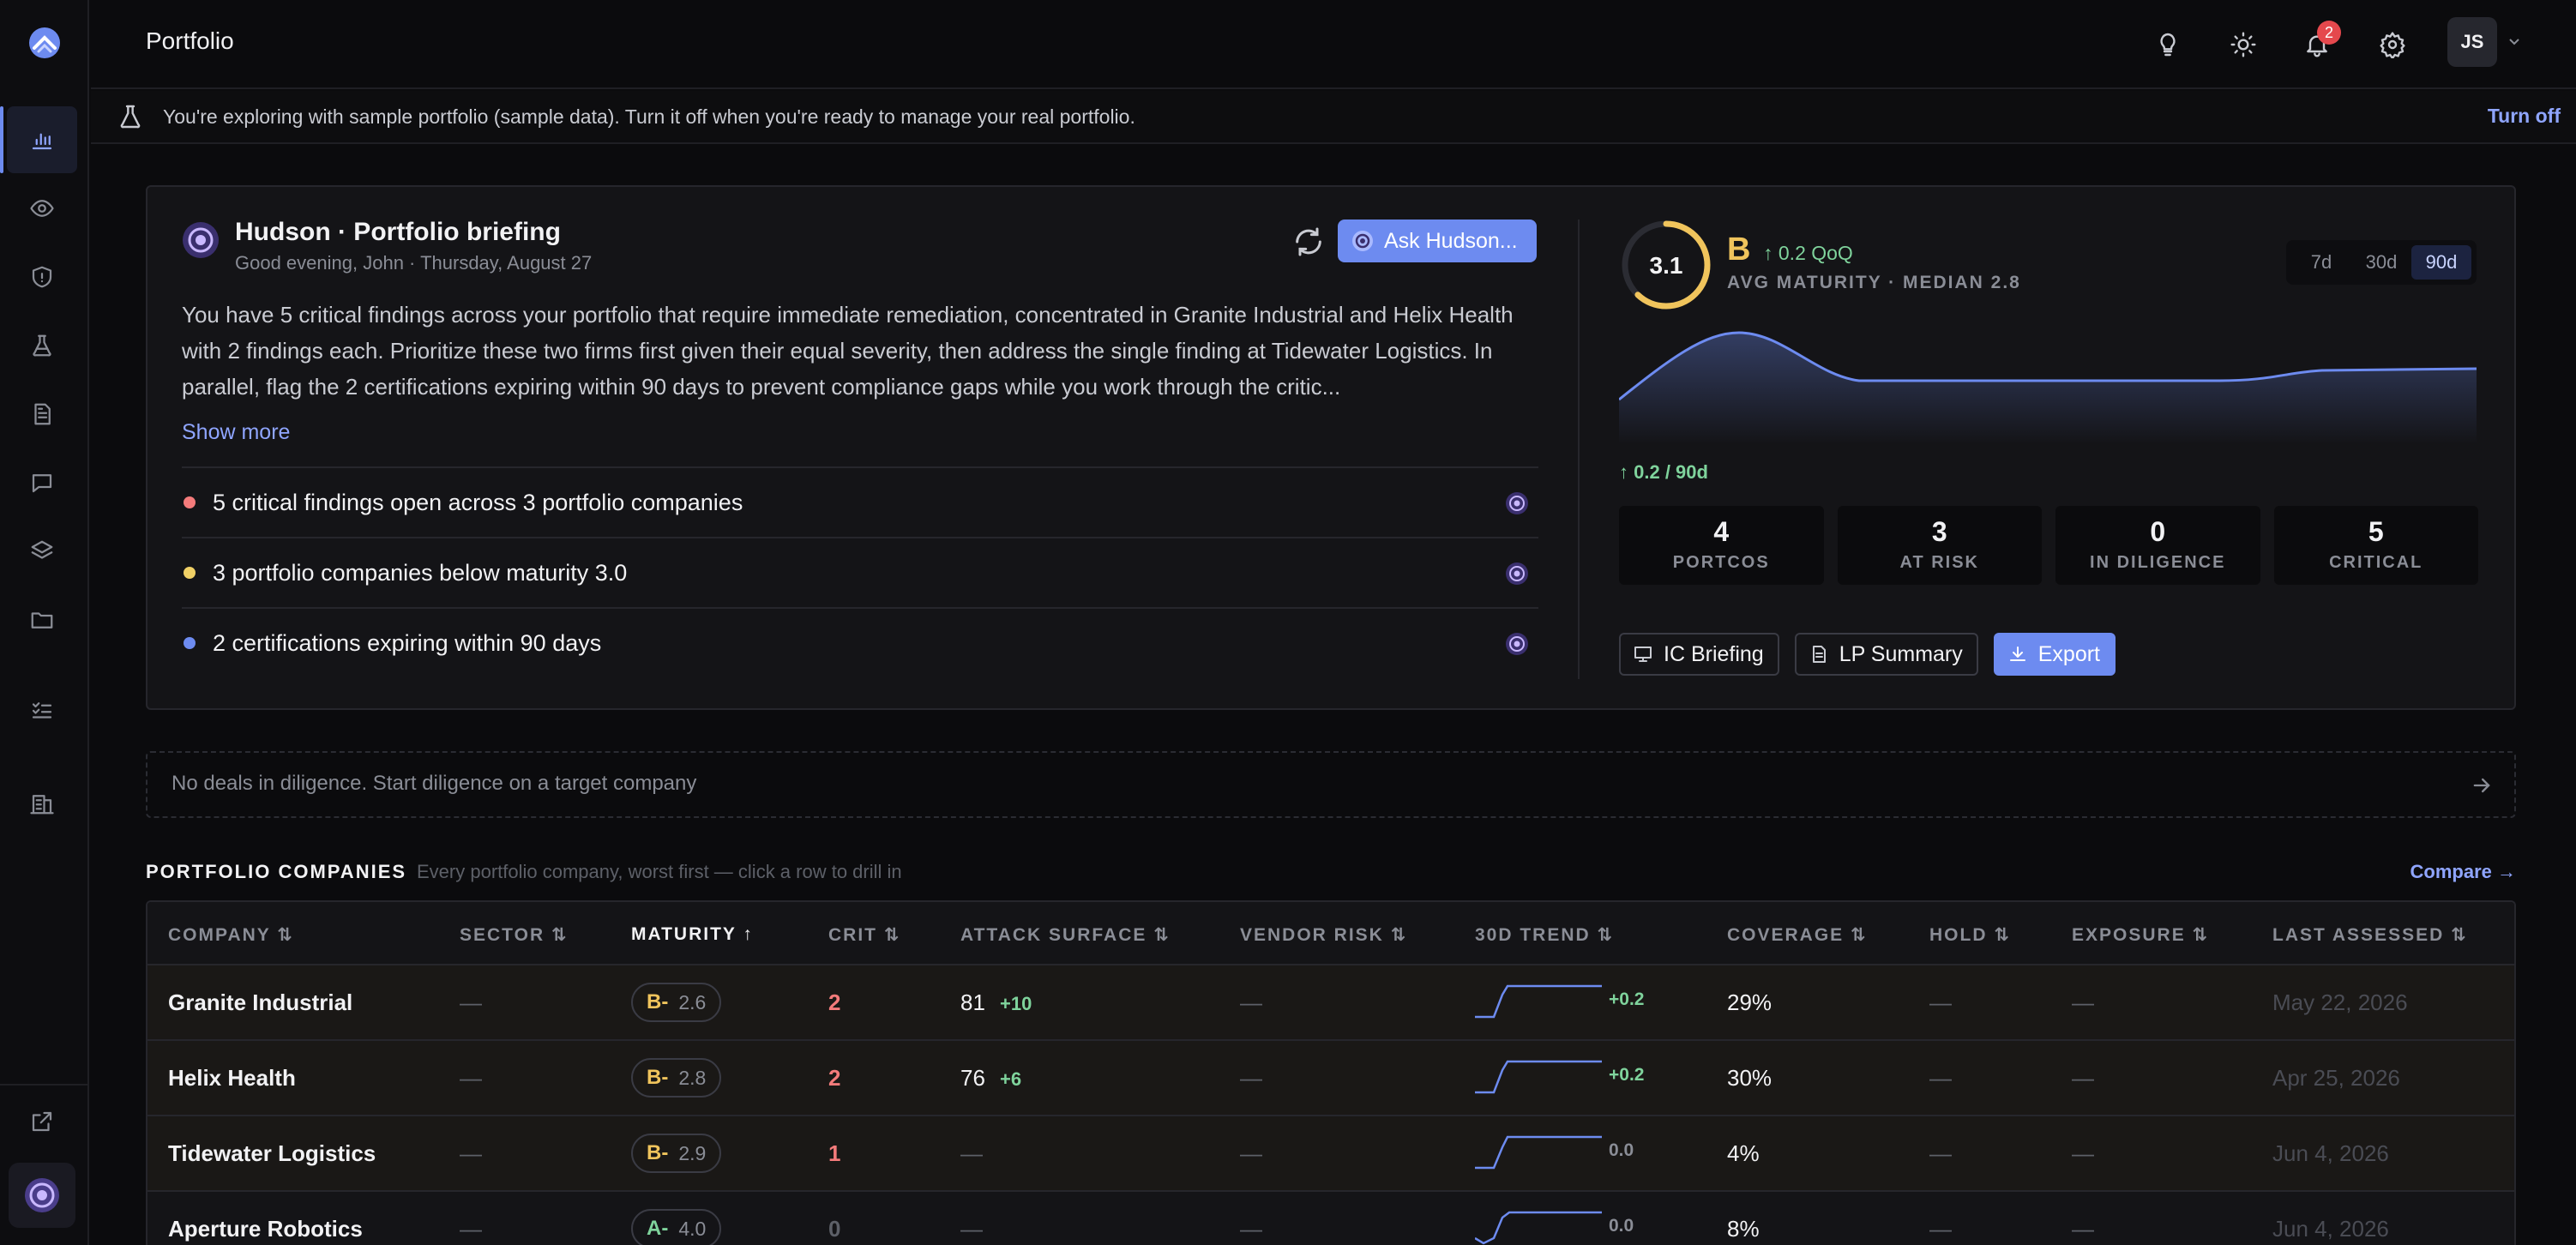 The height and width of the screenshot is (1245, 2576). I want to click on range-90d: 90d, so click(2441, 262).